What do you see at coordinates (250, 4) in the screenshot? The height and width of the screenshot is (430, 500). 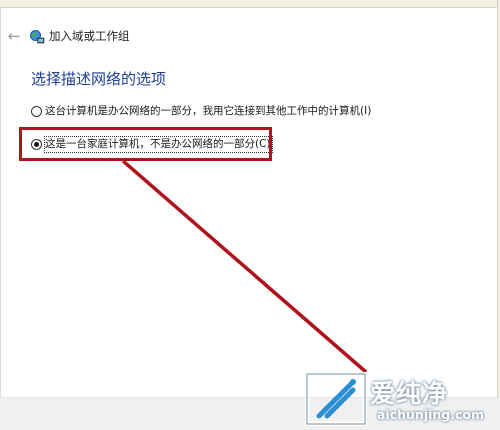 I see `window-top-edge` at bounding box center [250, 4].